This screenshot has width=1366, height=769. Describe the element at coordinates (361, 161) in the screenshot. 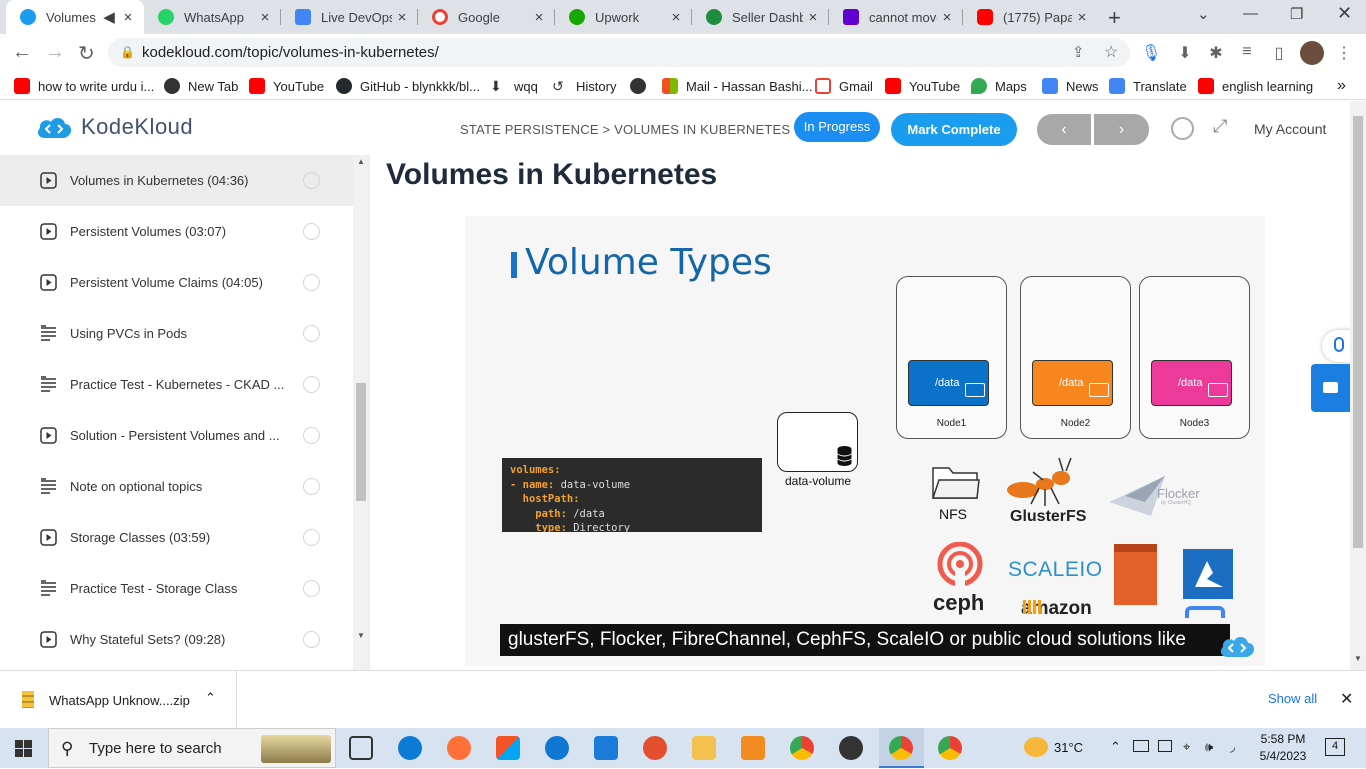

I see `scroll-up-arrow-icon: ▲` at that location.